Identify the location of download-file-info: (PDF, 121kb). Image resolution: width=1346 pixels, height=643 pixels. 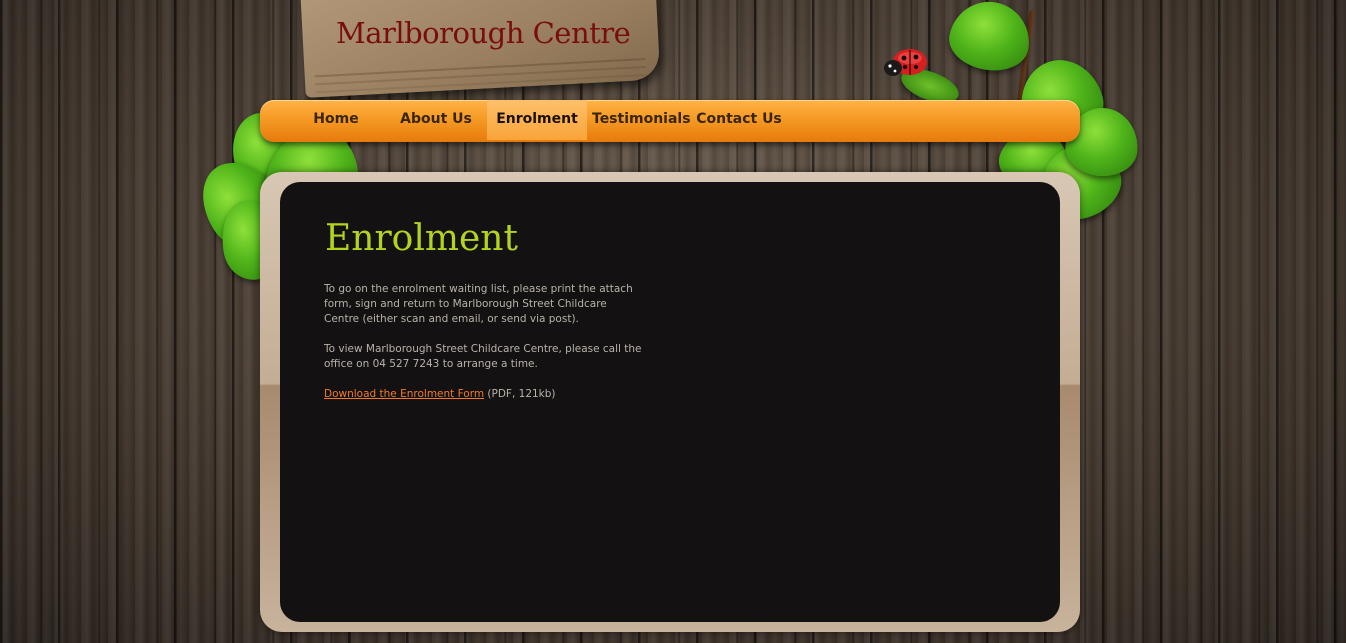
(520, 394).